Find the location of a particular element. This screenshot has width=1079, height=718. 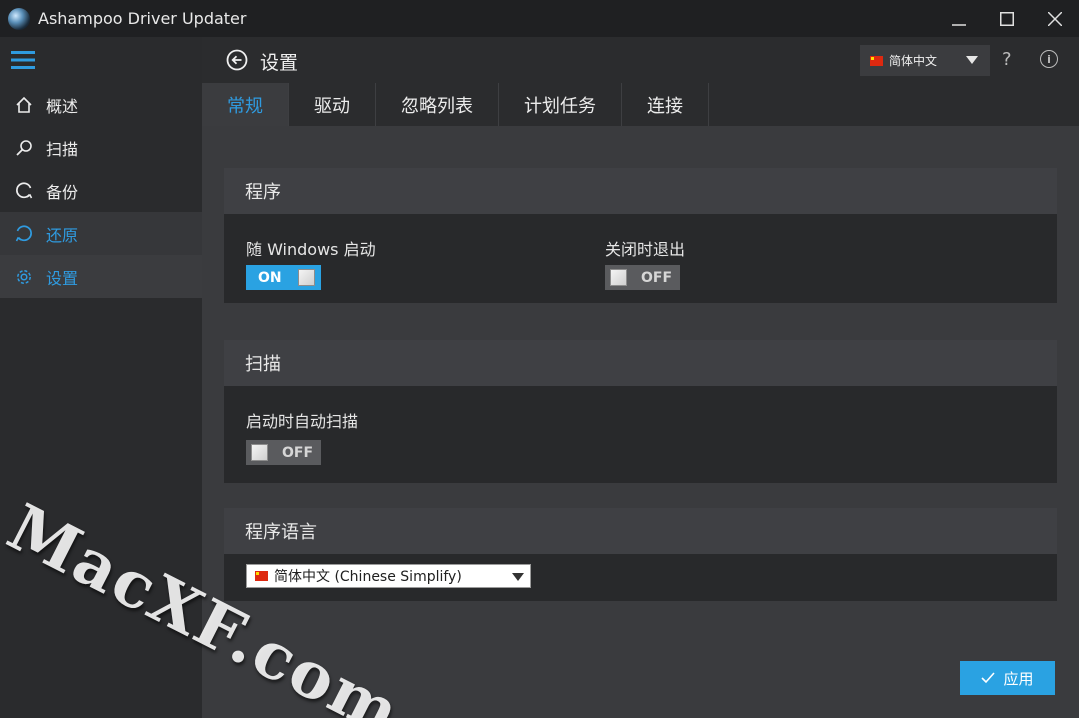

sidebar-item-label: 设置 is located at coordinates (62, 278).